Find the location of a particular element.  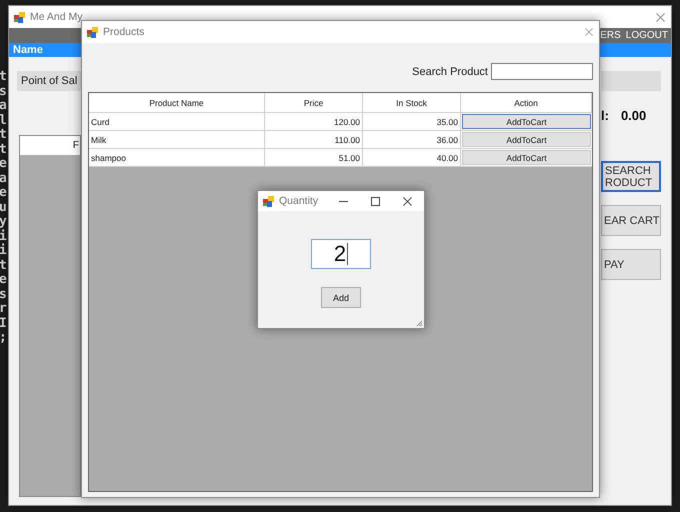

search-field is located at coordinates (542, 71).